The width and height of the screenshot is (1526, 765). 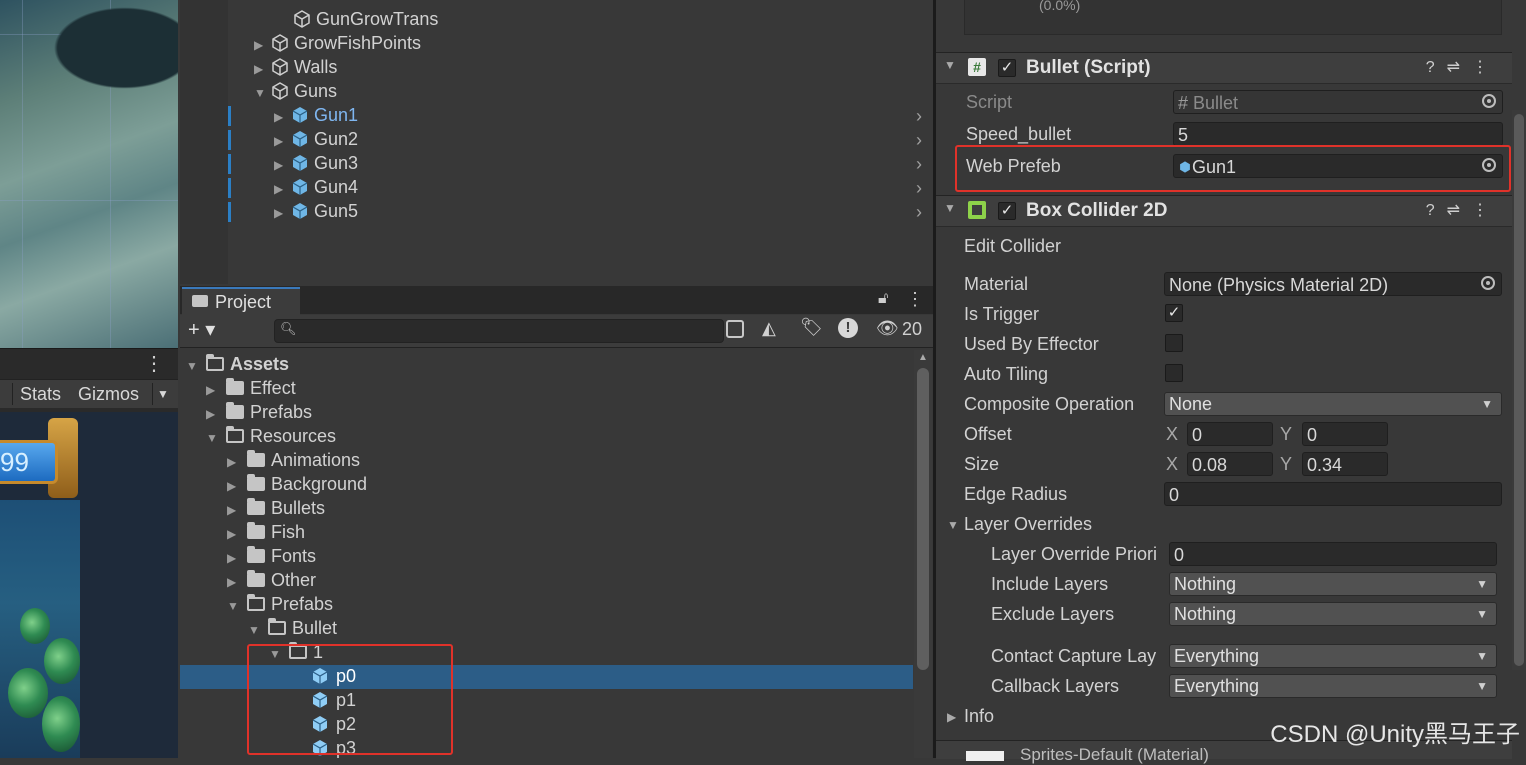 I want to click on hierarchy-item: GunGrowTrans, so click(x=357, y=19).